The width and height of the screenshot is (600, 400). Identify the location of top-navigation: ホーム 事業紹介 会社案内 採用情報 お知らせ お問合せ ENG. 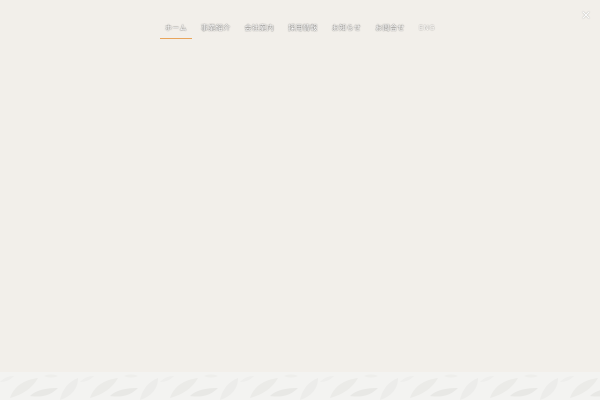
(300, 24).